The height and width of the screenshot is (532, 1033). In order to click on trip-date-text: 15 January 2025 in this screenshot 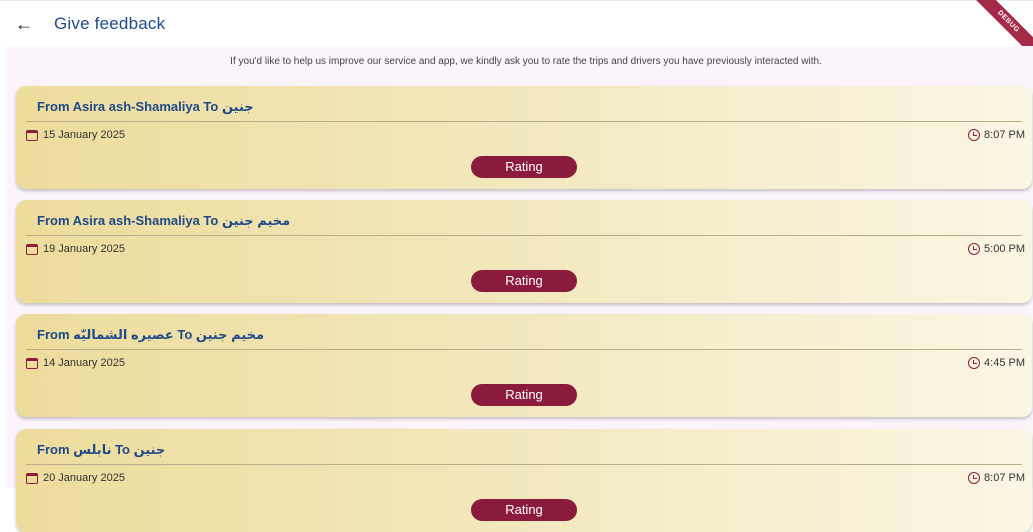, I will do `click(84, 135)`.